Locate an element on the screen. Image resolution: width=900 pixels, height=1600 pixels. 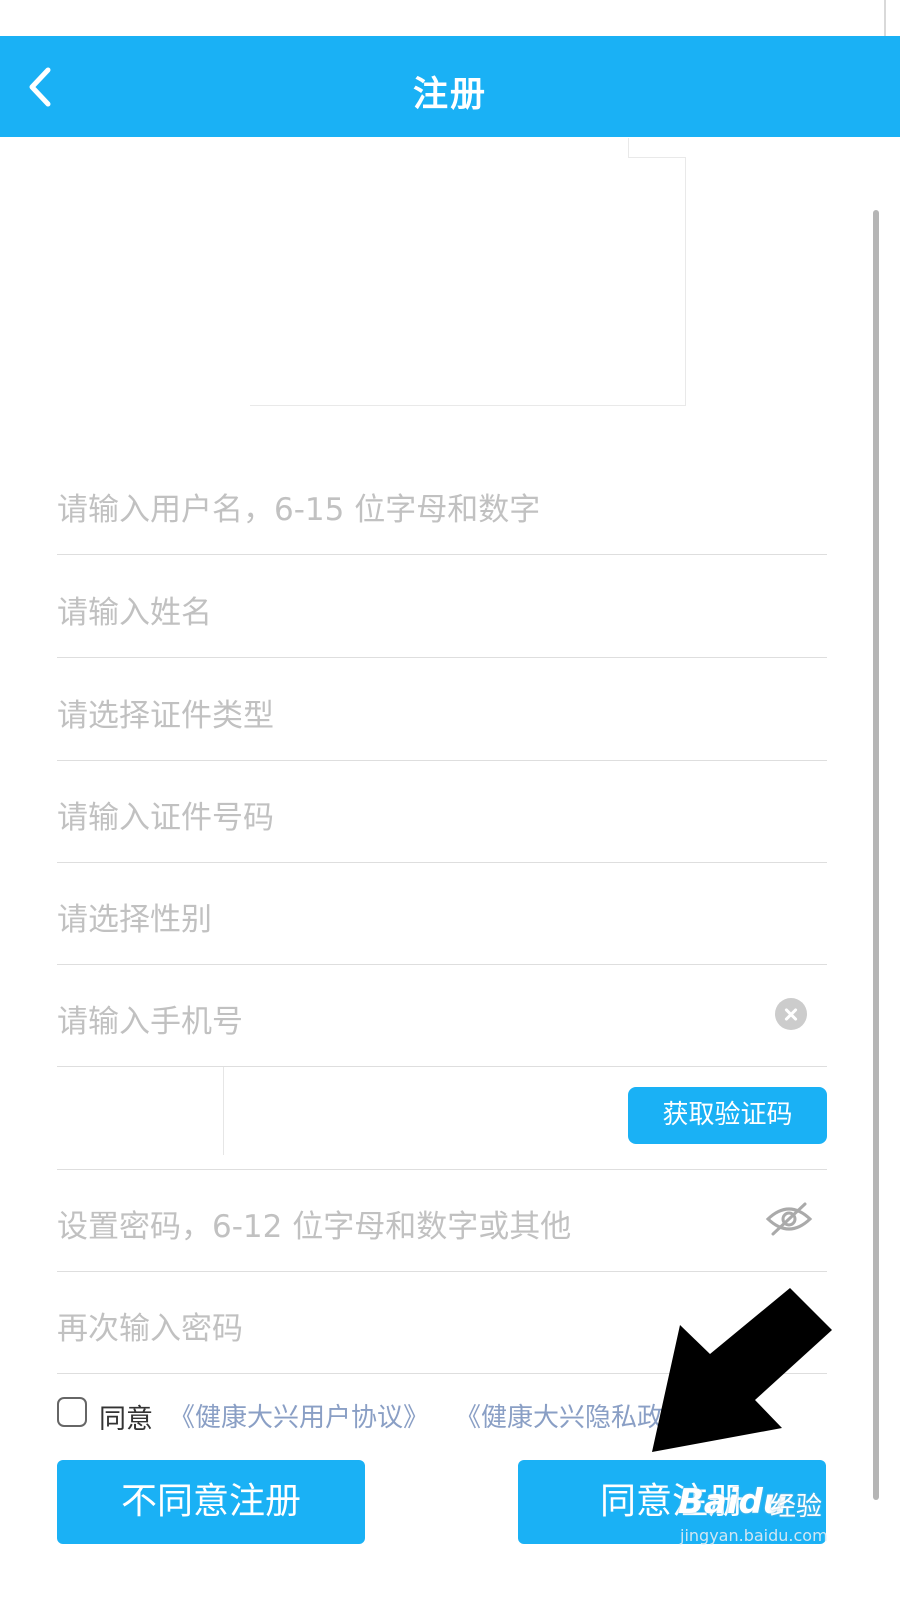
arrow-annotation-icon is located at coordinates (742, 1370).